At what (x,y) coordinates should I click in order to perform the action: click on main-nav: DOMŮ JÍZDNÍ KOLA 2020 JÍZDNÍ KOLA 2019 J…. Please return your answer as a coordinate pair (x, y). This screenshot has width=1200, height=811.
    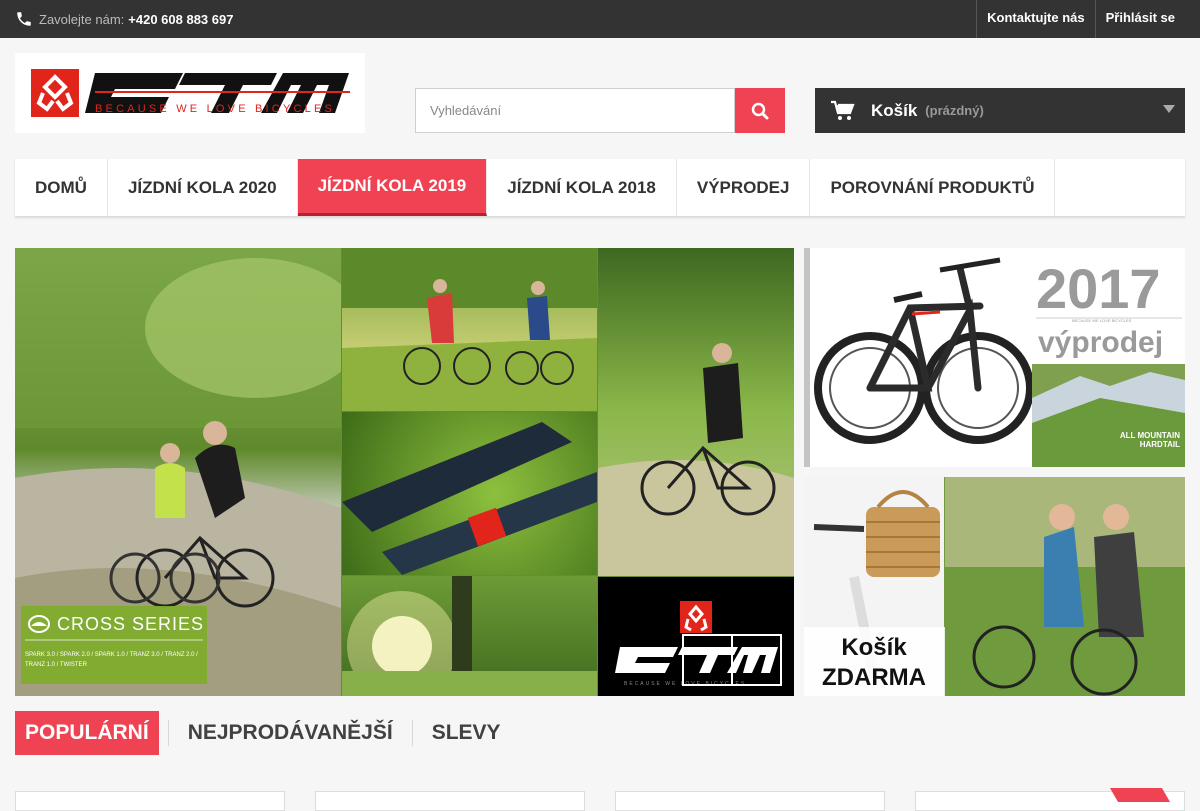
    Looking at the image, I should click on (600, 187).